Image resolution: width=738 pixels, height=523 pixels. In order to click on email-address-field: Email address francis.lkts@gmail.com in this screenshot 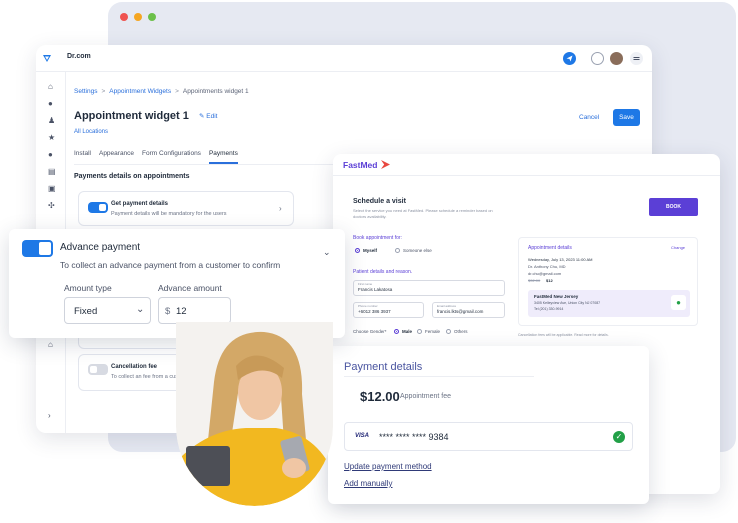, I will do `click(468, 310)`.